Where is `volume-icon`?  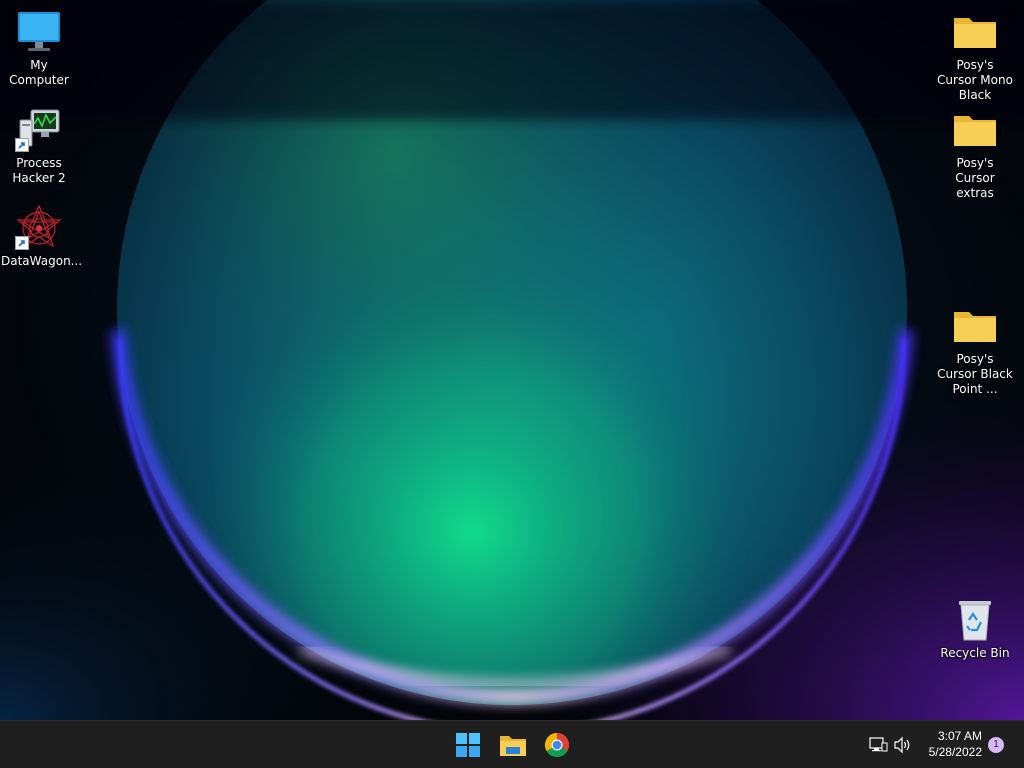 volume-icon is located at coordinates (902, 745).